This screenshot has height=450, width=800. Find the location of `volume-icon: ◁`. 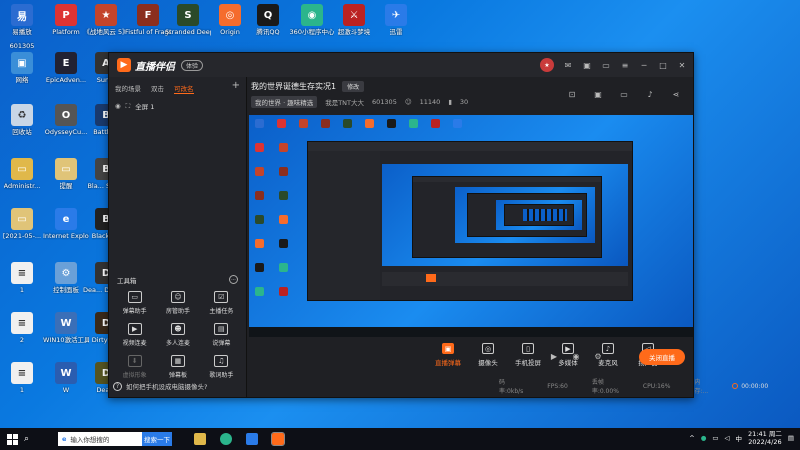

volume-icon: ◁ is located at coordinates (727, 438).